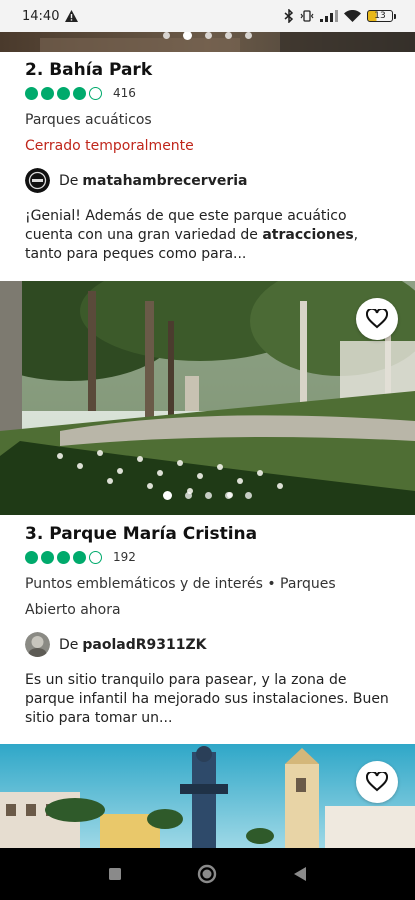 This screenshot has width=415, height=900. What do you see at coordinates (352, 15) in the screenshot?
I see `wifi-icon` at bounding box center [352, 15].